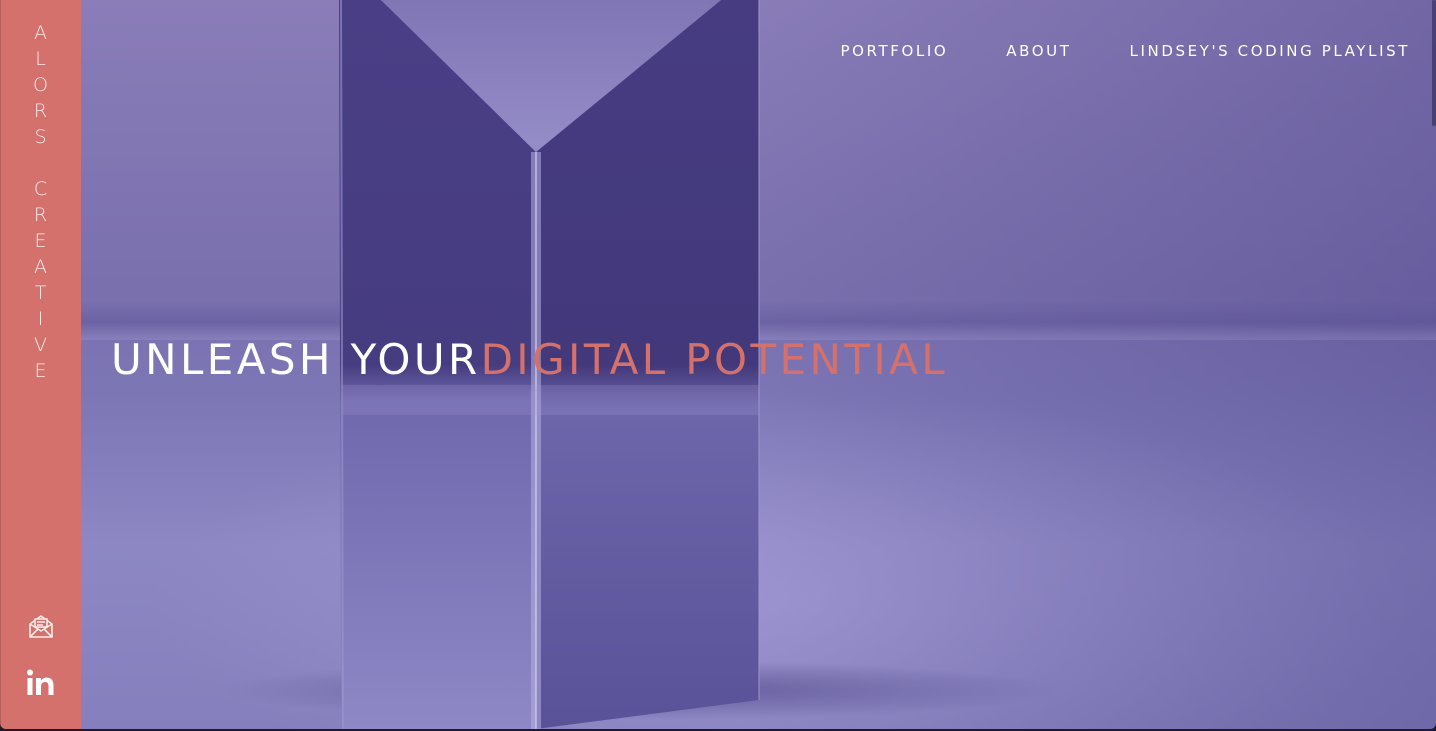  Describe the element at coordinates (40, 137) in the screenshot. I see `brand-letter: S` at that location.